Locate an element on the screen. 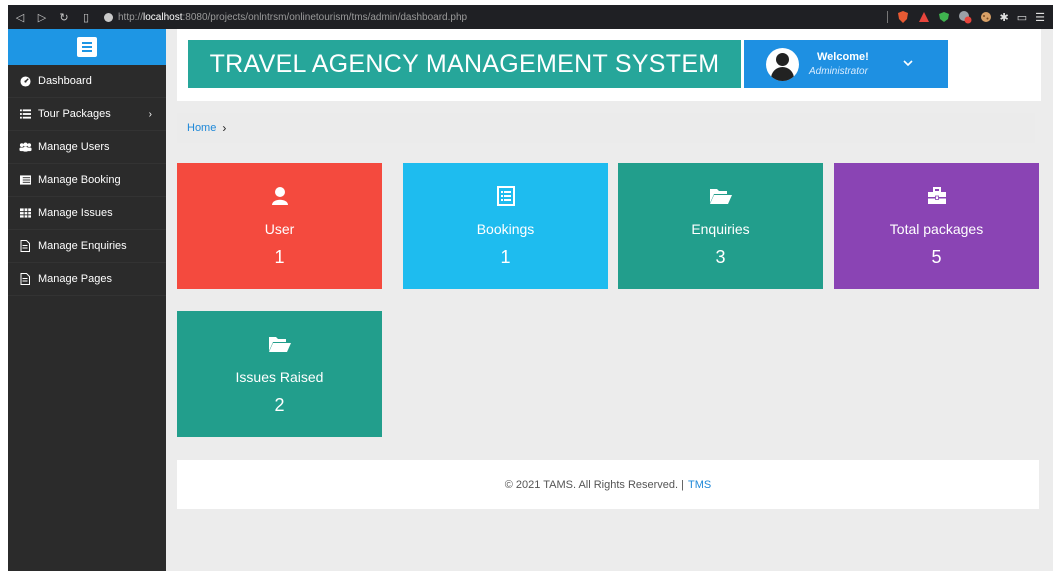 The height and width of the screenshot is (571, 1053). bookmark-icon: ▯ is located at coordinates (86, 17).